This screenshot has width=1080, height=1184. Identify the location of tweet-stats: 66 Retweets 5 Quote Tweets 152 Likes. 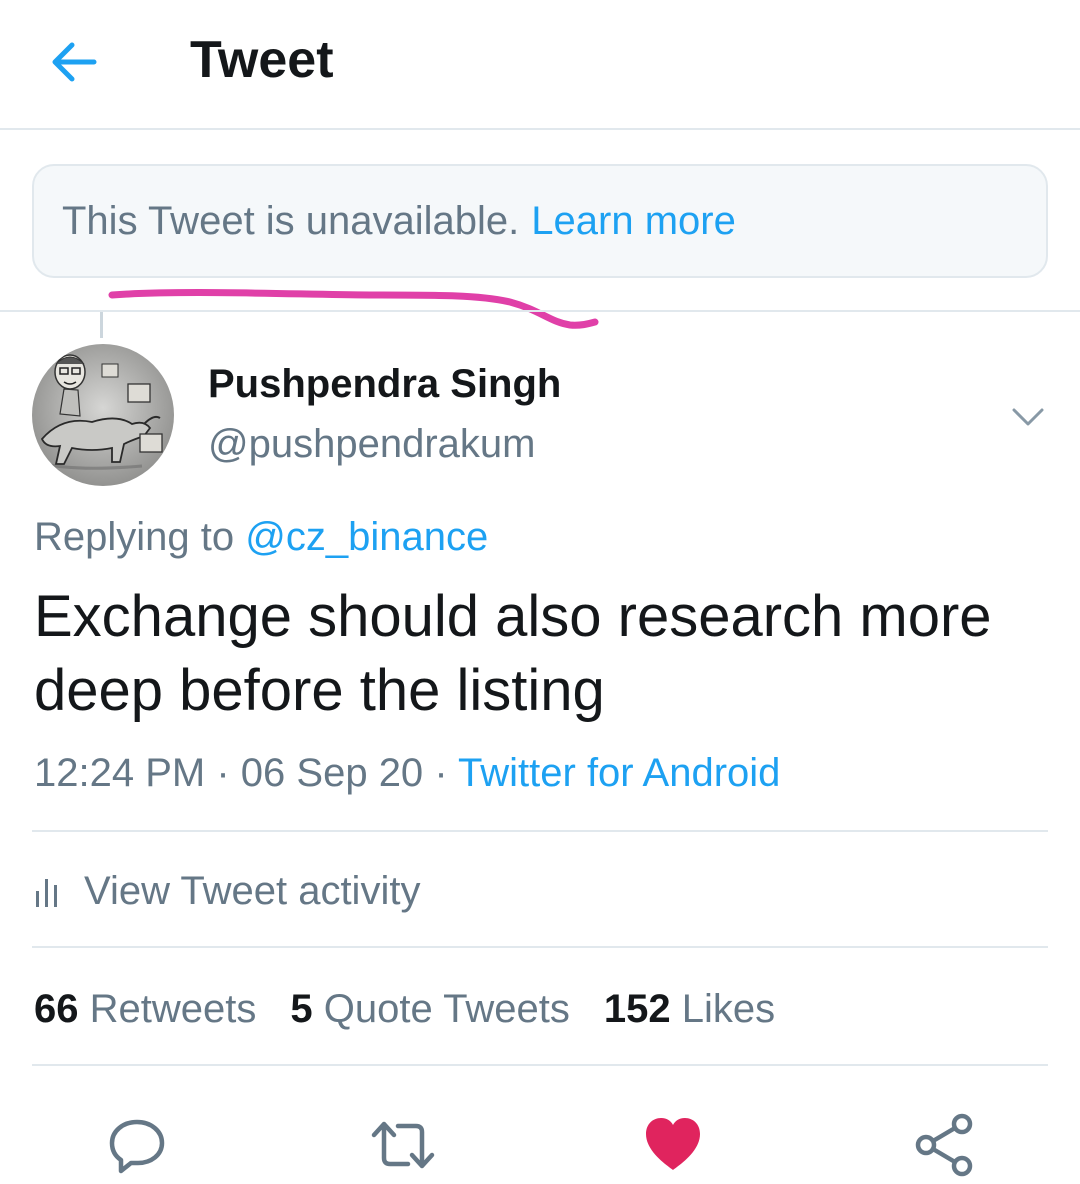
(421, 1009).